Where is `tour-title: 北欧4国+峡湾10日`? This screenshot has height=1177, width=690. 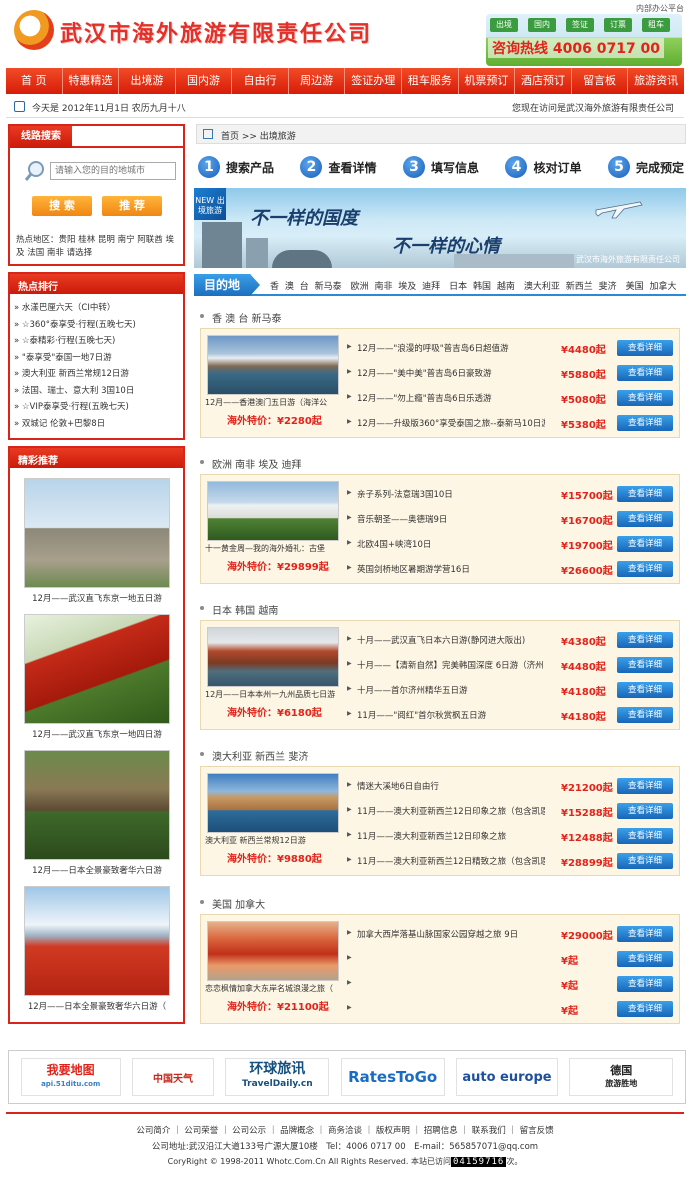 tour-title: 北欧4国+峡湾10日 is located at coordinates (451, 544).